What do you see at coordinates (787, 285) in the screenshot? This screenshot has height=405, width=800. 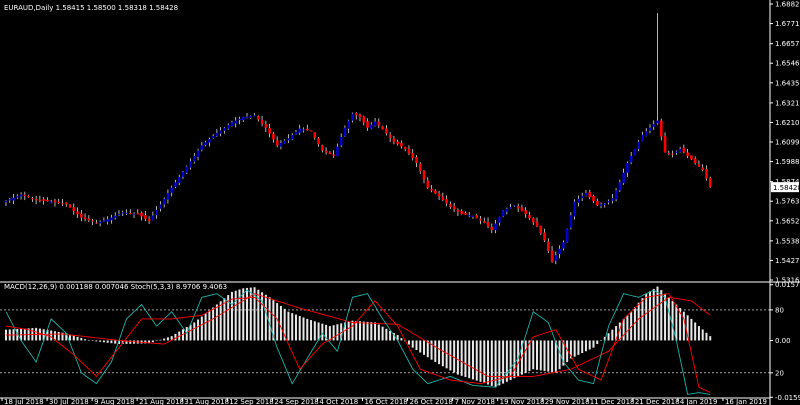 I see `indicator-tick-label: 0.015738` at bounding box center [787, 285].